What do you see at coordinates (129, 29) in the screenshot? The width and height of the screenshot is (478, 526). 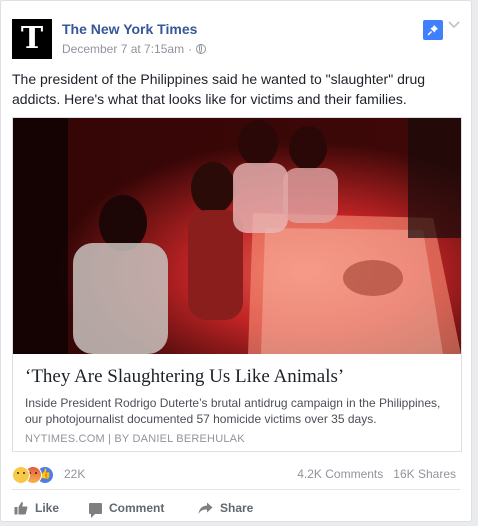 I see `page-name-link: The New York Times` at bounding box center [129, 29].